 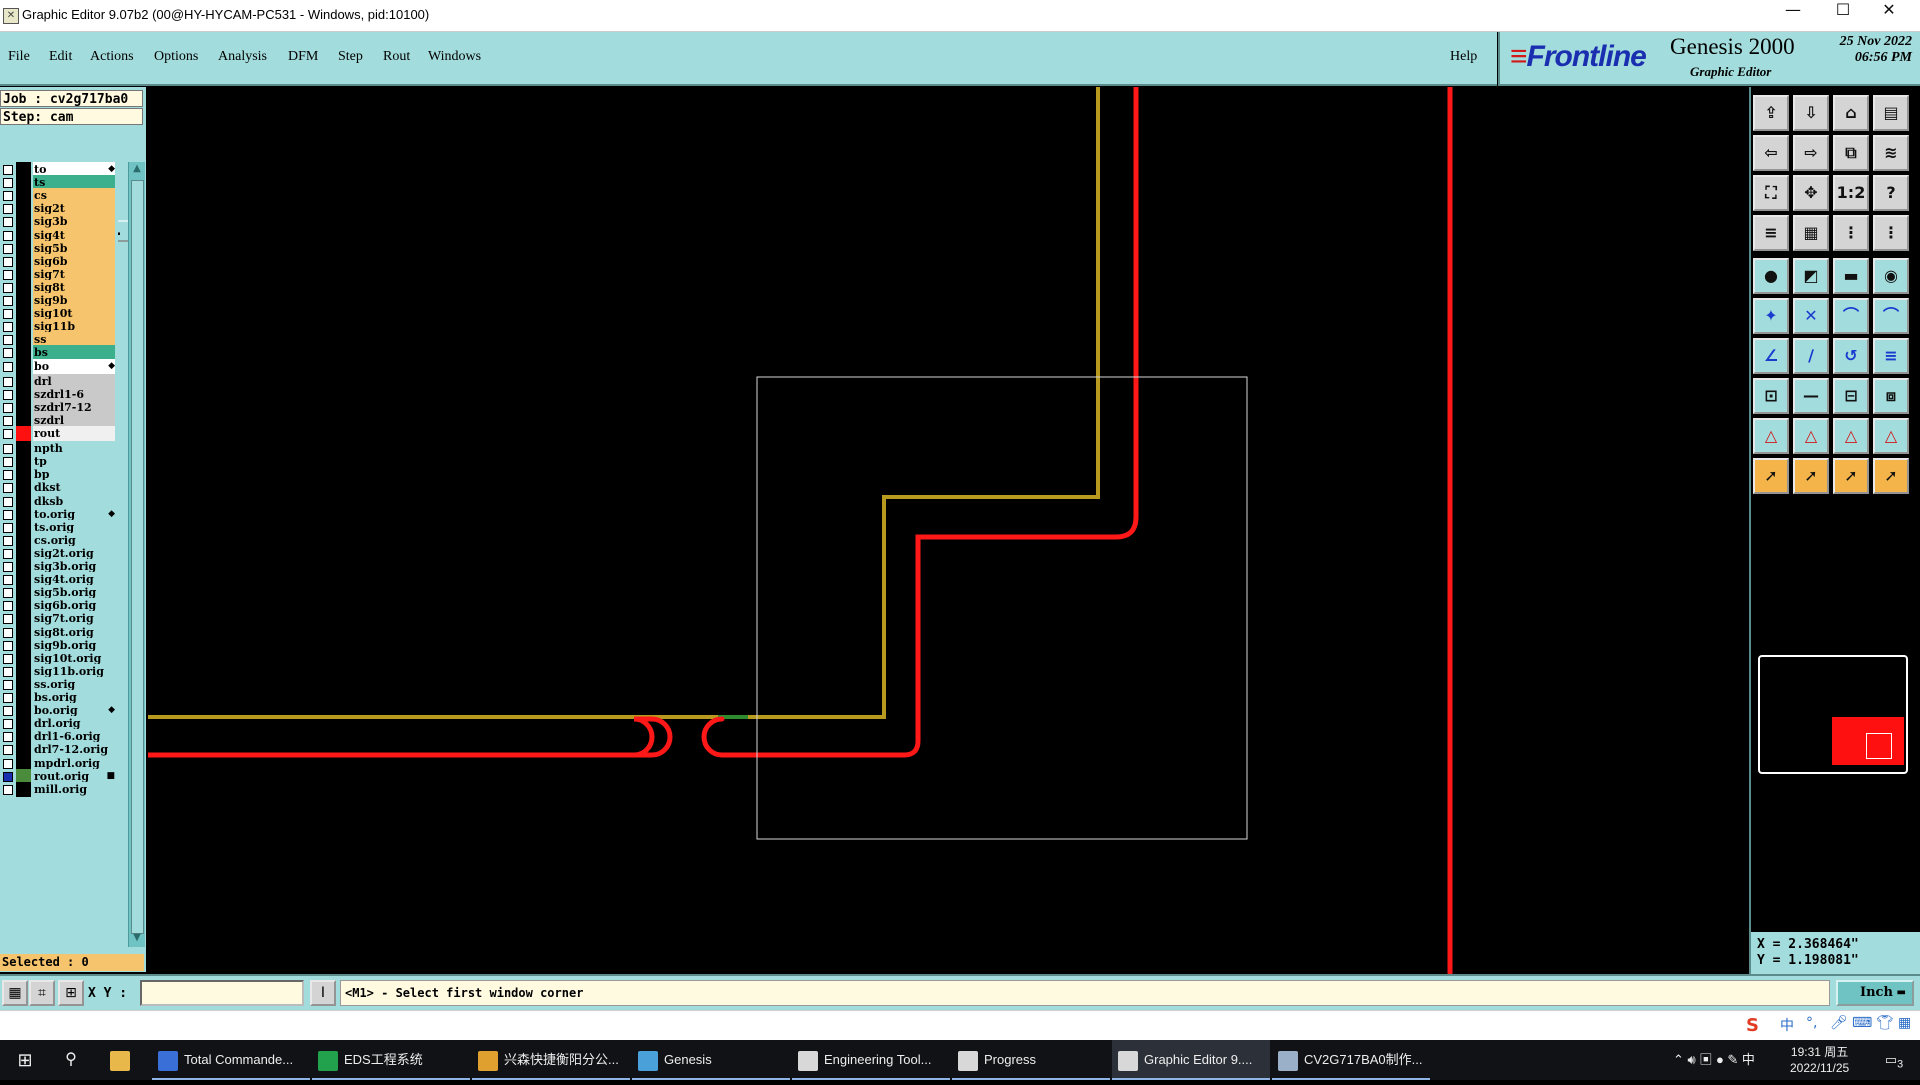 What do you see at coordinates (350, 57) in the screenshot?
I see `menu-step: Step` at bounding box center [350, 57].